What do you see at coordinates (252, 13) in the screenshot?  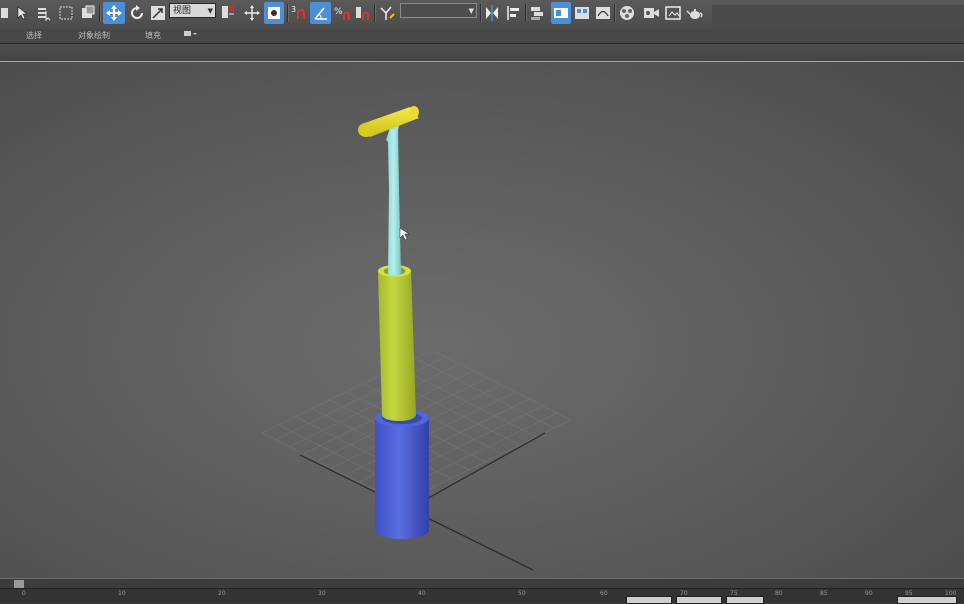 I see `manipulate-icon` at bounding box center [252, 13].